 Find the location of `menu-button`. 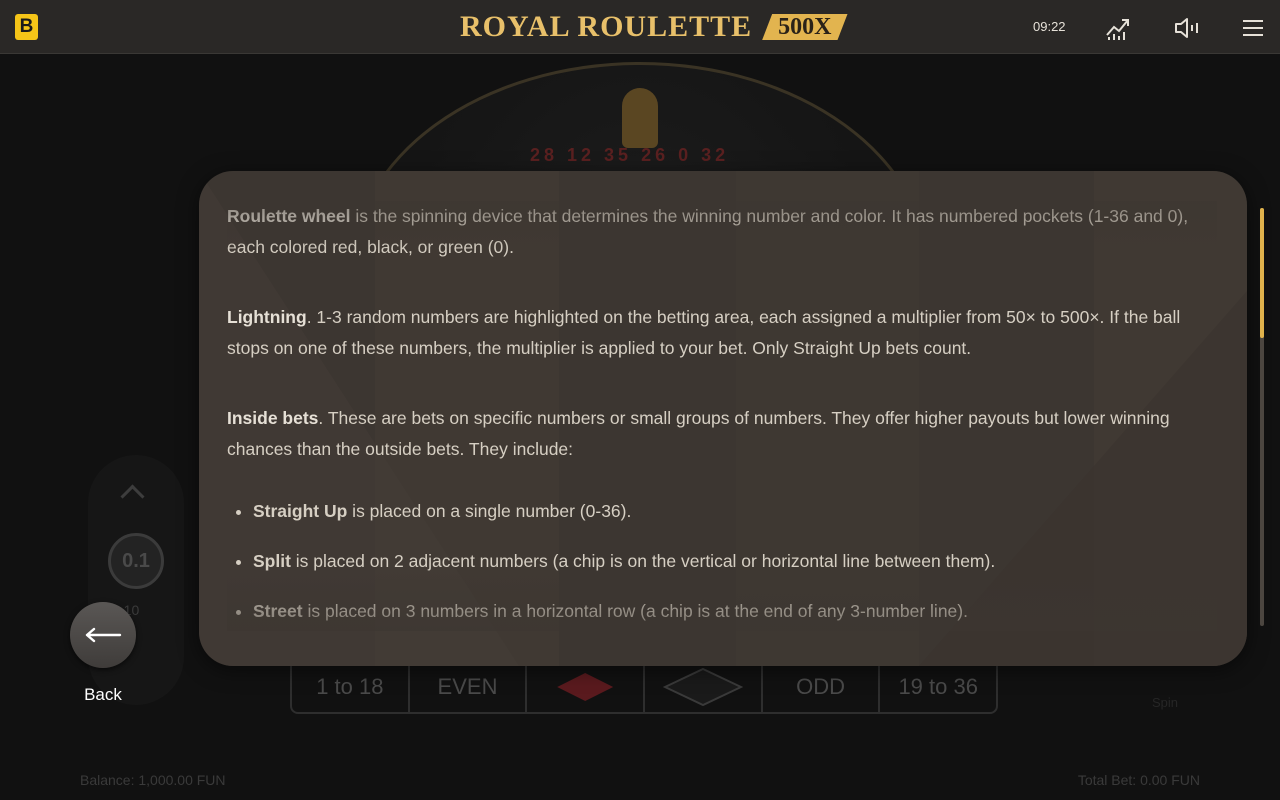

menu-button is located at coordinates (1254, 28).